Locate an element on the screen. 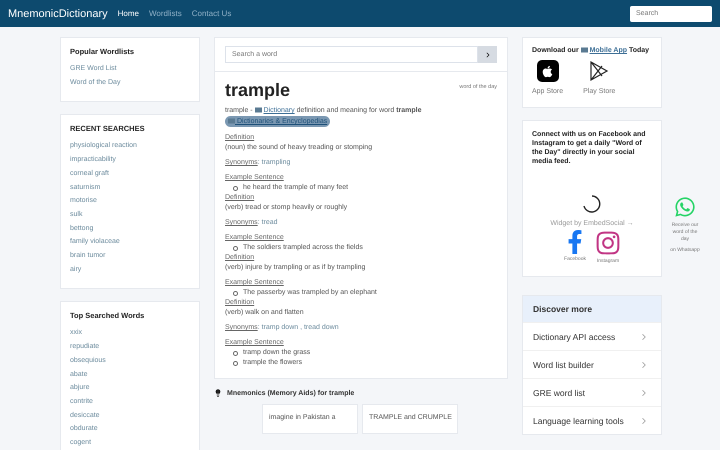 This screenshot has height=450, width=720. discover-title: Discover more is located at coordinates (592, 309).